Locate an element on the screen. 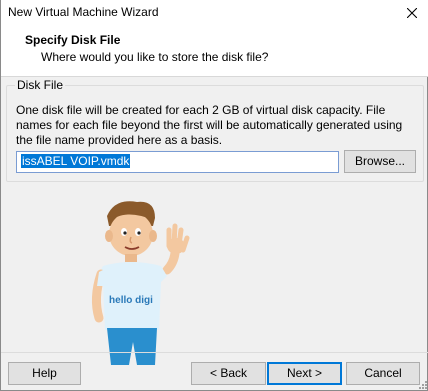 Image resolution: width=428 pixels, height=391 pixels. disk-file-legend: Disk File is located at coordinates (40, 85).